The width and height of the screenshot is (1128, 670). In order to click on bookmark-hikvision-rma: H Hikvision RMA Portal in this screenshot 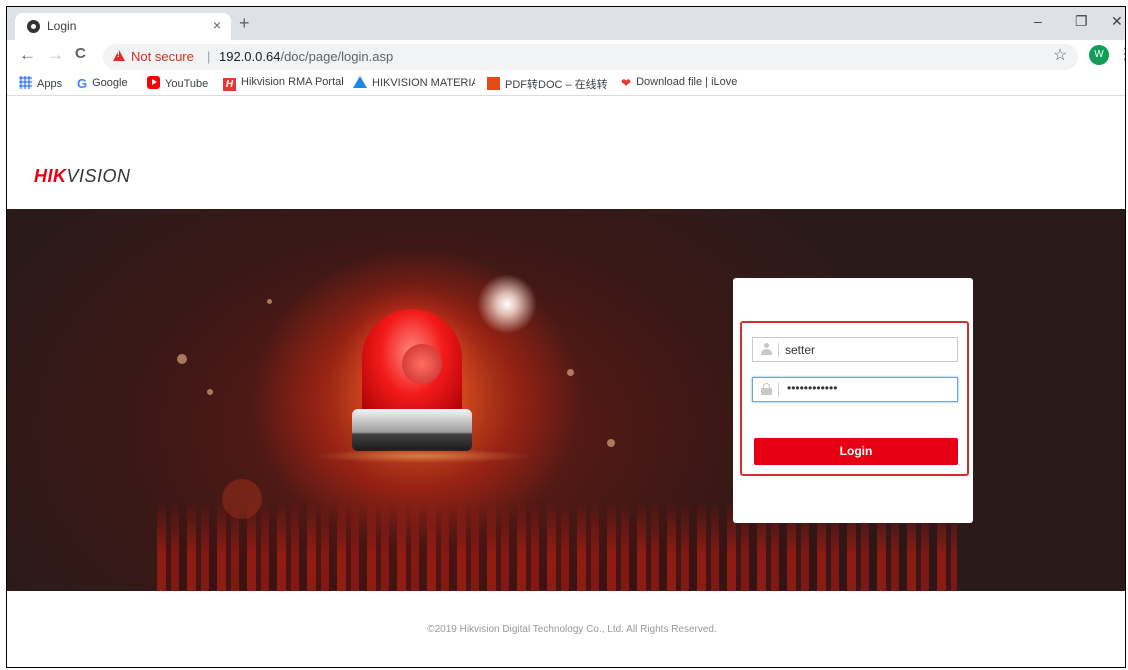, I will do `click(283, 83)`.